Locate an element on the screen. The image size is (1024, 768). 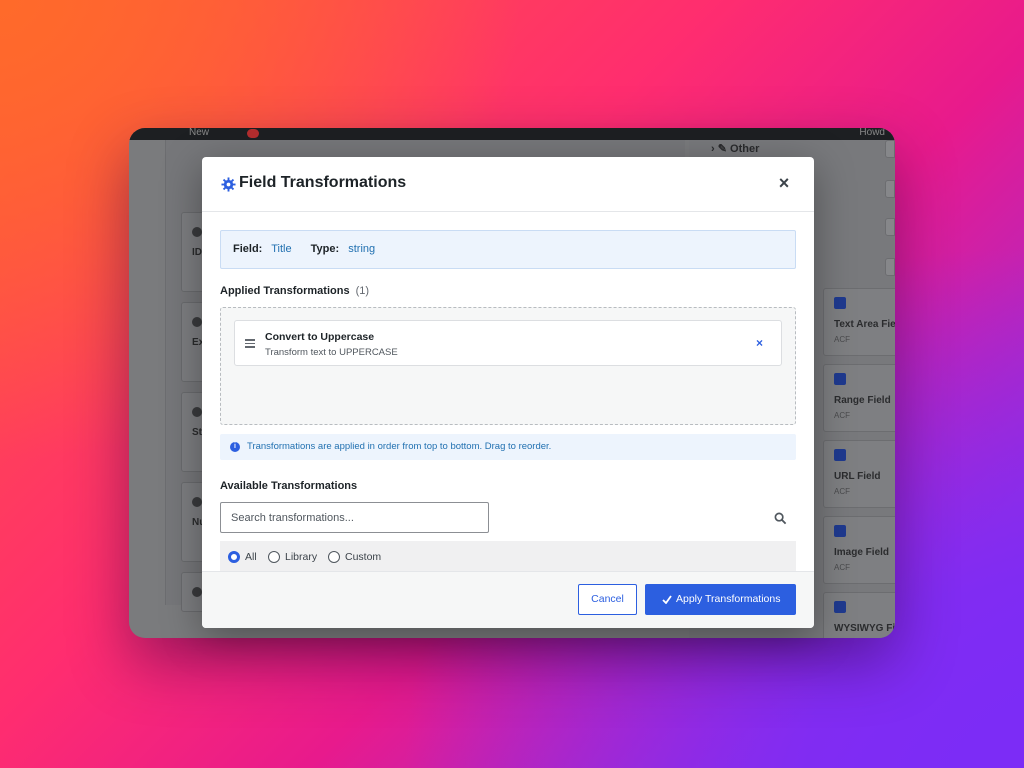
search-transformations-input is located at coordinates (354, 517).